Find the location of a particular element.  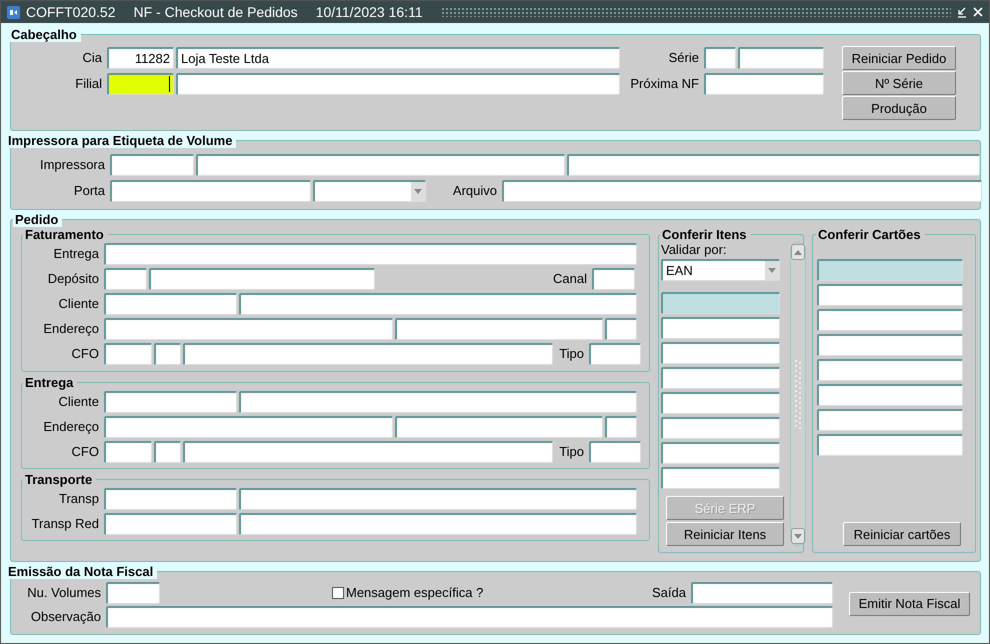

field-label: Arquivo is located at coordinates (475, 190).